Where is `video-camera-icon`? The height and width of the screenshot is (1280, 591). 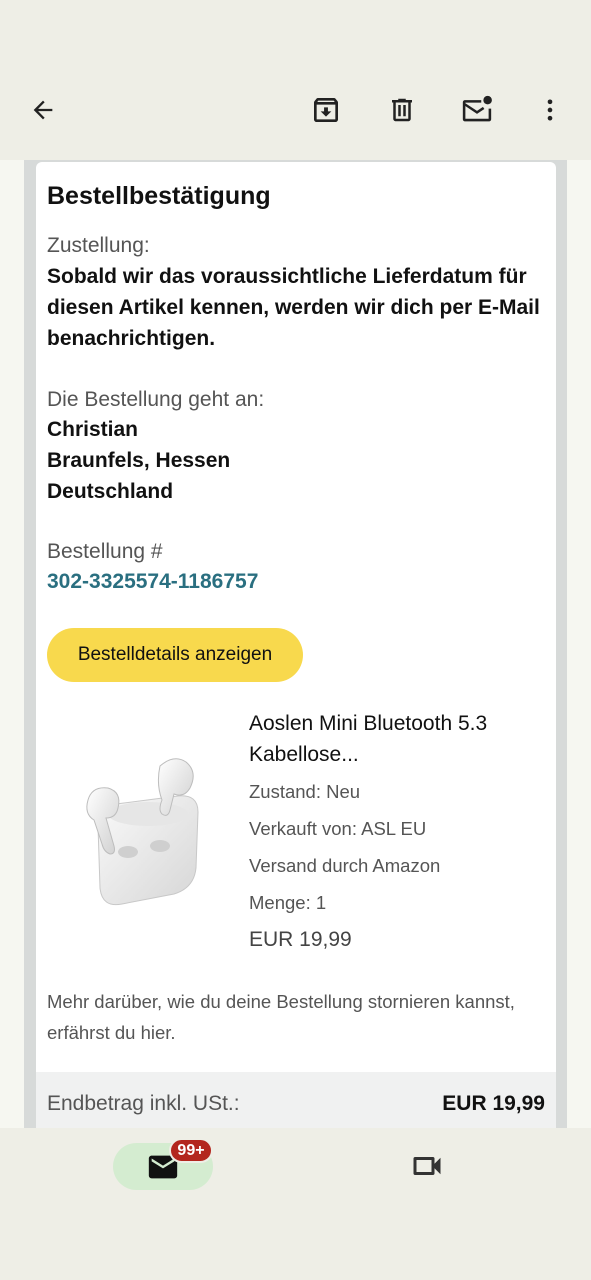 video-camera-icon is located at coordinates (427, 1166).